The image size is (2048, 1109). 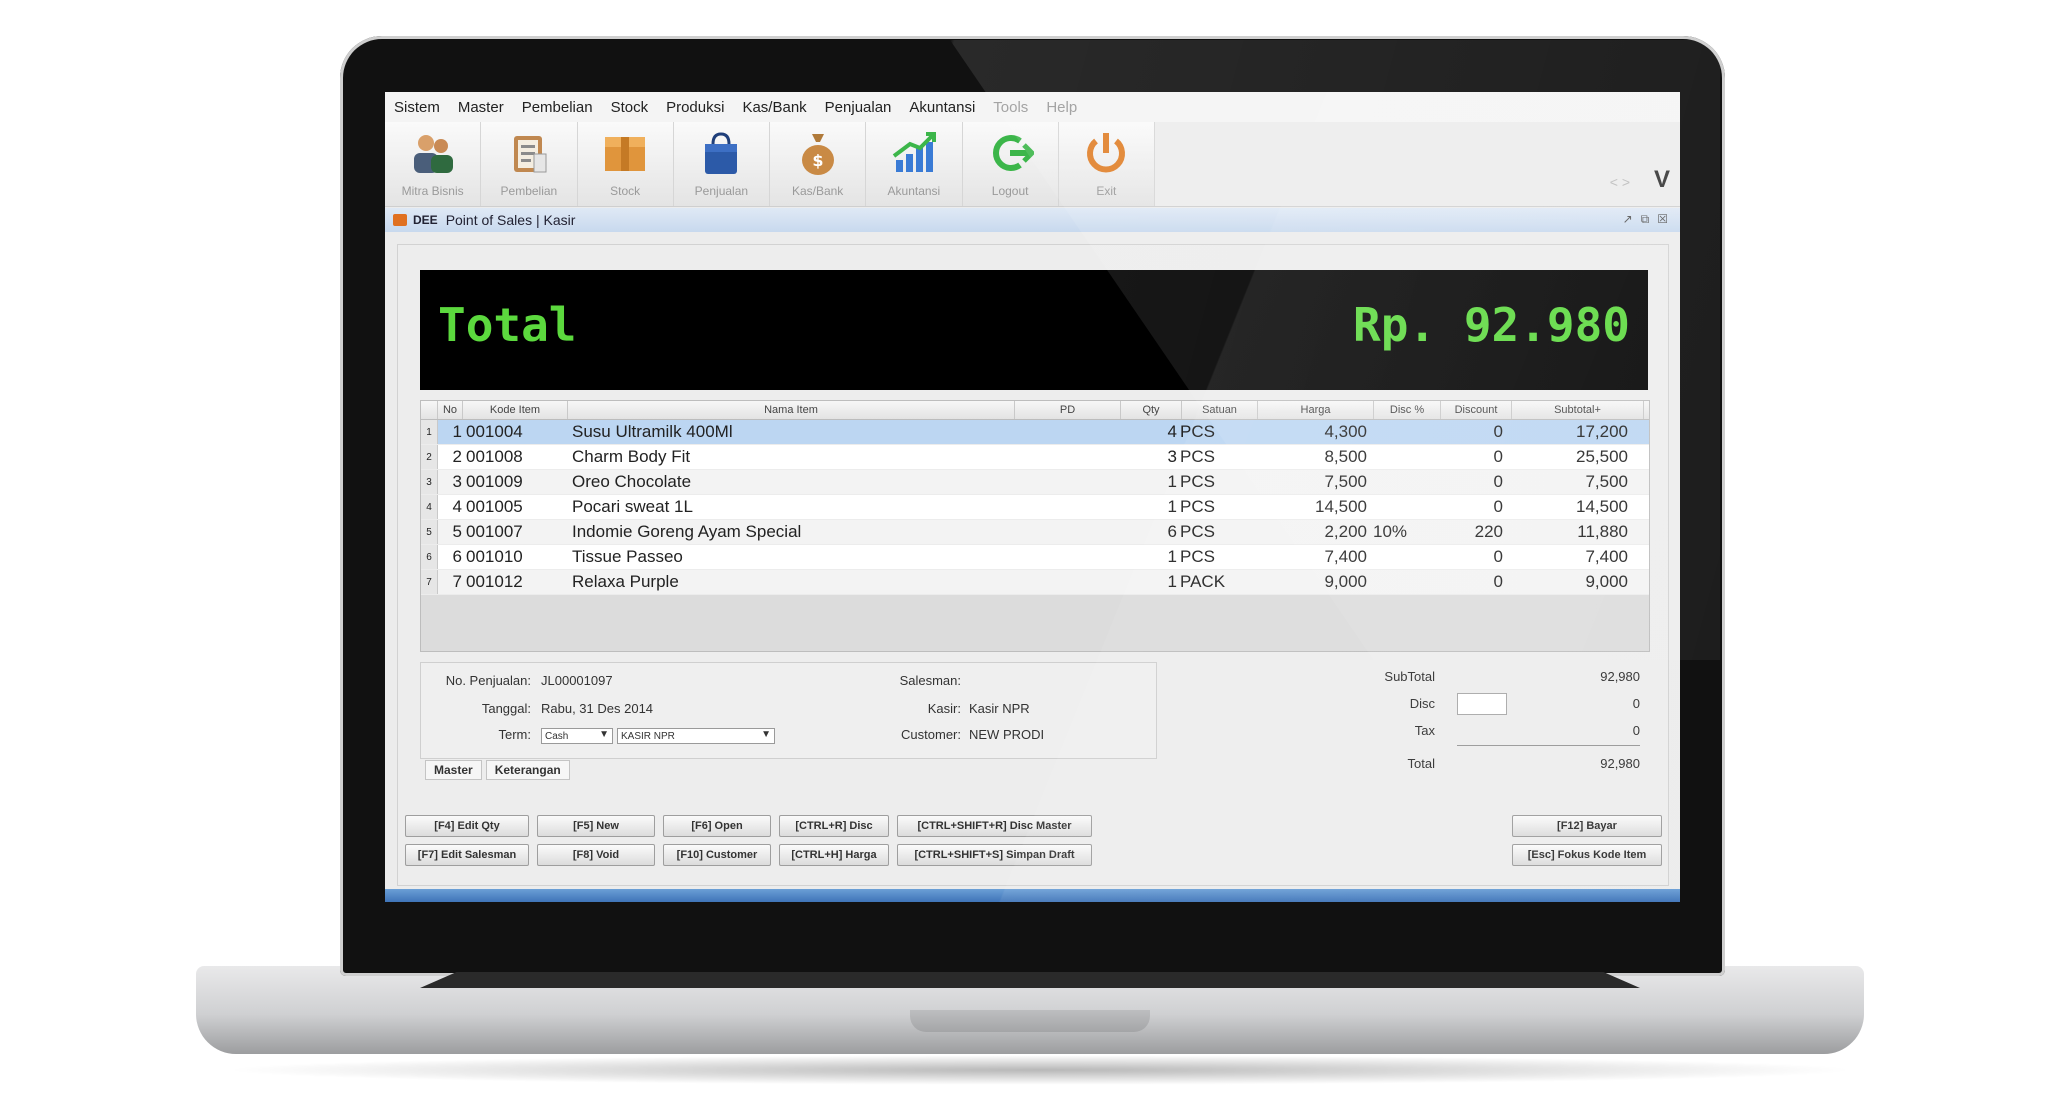 I want to click on cell-subtotal: 7,400, so click(x=1606, y=556).